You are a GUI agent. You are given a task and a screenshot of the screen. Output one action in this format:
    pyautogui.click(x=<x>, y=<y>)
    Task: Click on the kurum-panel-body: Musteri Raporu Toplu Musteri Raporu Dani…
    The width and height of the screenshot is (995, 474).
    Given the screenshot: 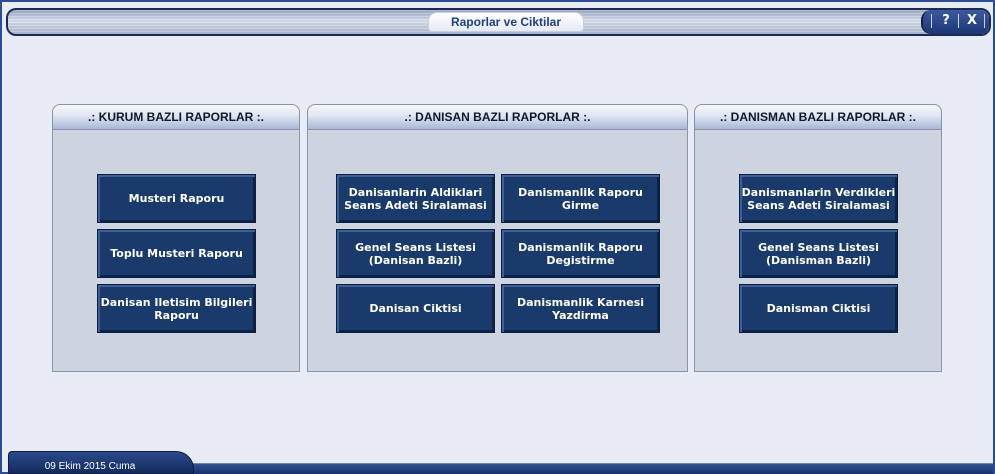 What is the action you would take?
    pyautogui.click(x=176, y=251)
    